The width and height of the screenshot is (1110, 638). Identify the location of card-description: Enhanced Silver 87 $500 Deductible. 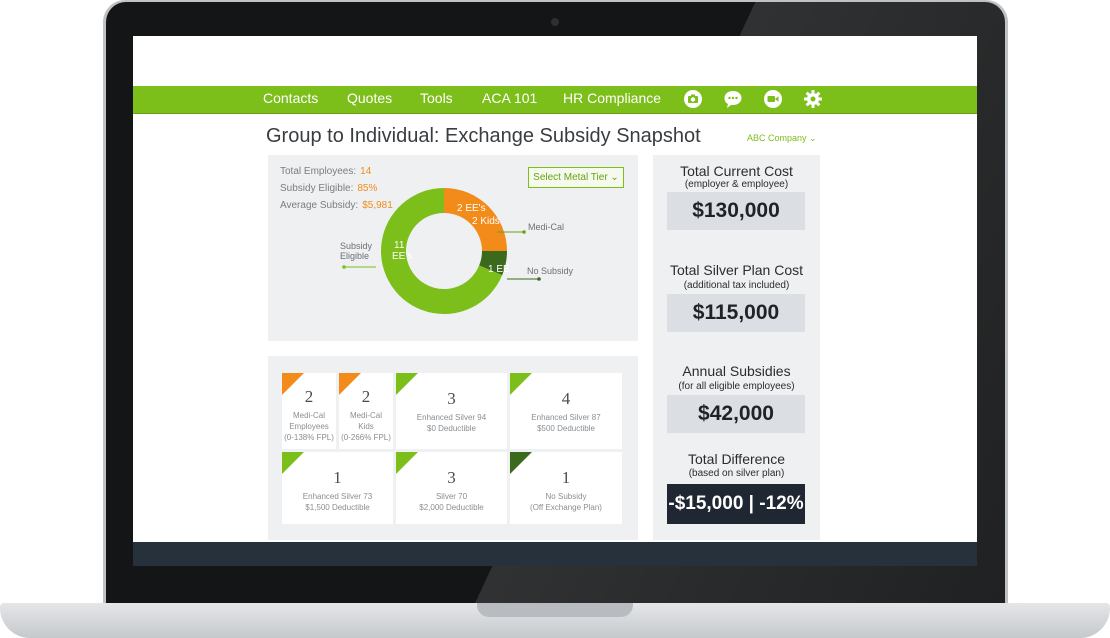
(566, 423).